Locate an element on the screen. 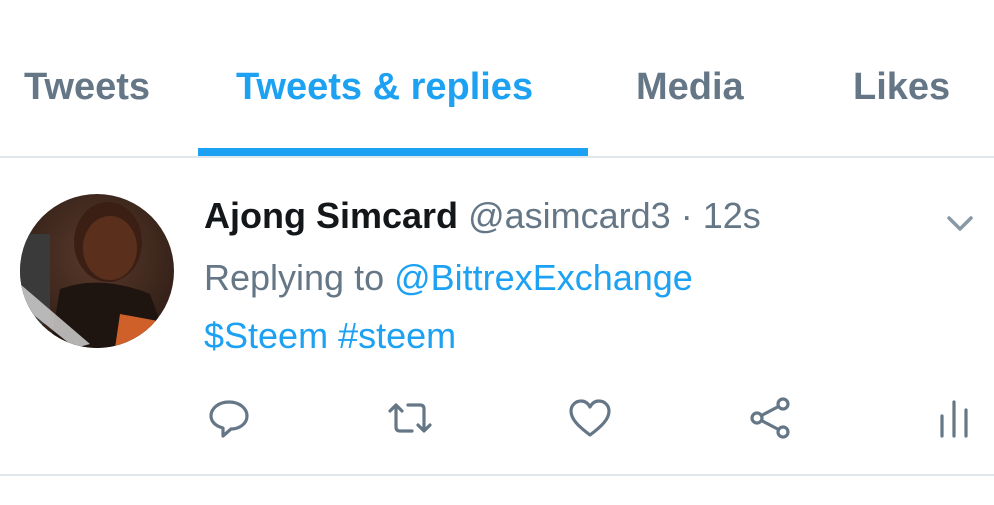 The height and width of the screenshot is (505, 994). reply-icon is located at coordinates (229, 419).